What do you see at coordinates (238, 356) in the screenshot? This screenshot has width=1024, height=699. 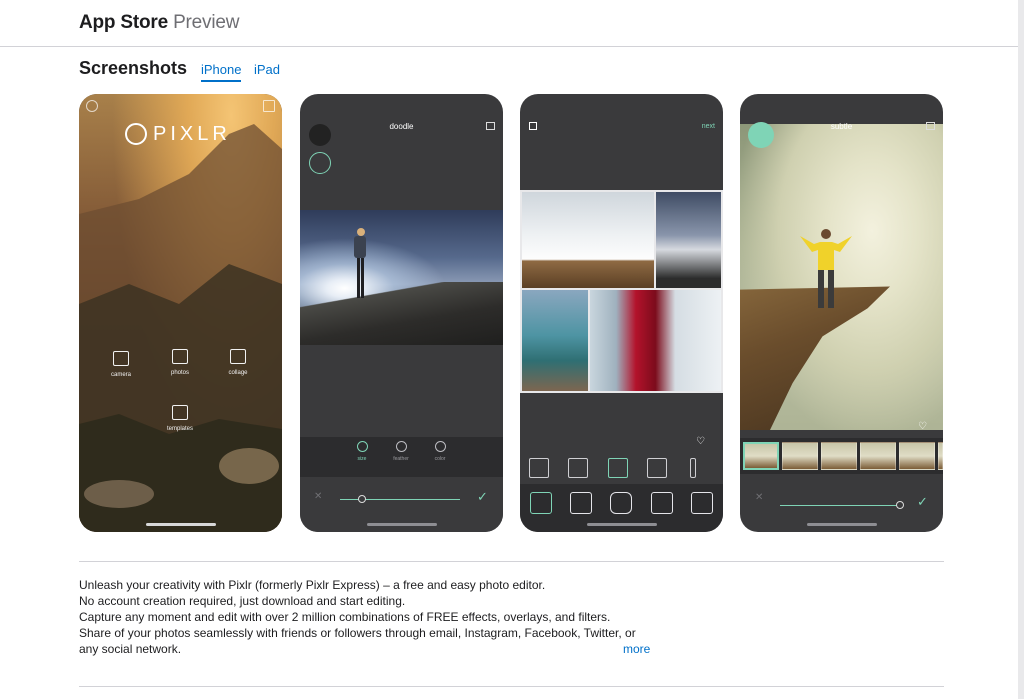 I see `collage-icon` at bounding box center [238, 356].